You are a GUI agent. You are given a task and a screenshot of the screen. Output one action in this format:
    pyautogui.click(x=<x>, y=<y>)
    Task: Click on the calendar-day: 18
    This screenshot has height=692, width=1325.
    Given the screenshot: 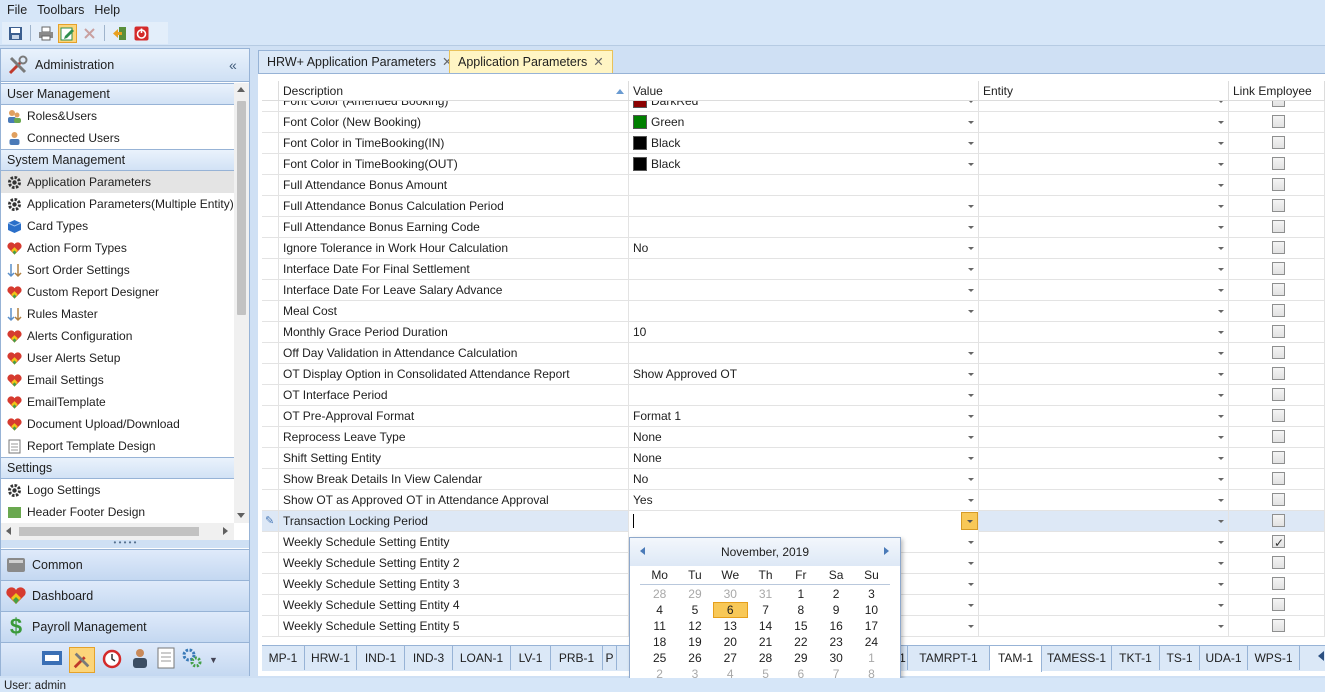 What is the action you would take?
    pyautogui.click(x=659, y=642)
    